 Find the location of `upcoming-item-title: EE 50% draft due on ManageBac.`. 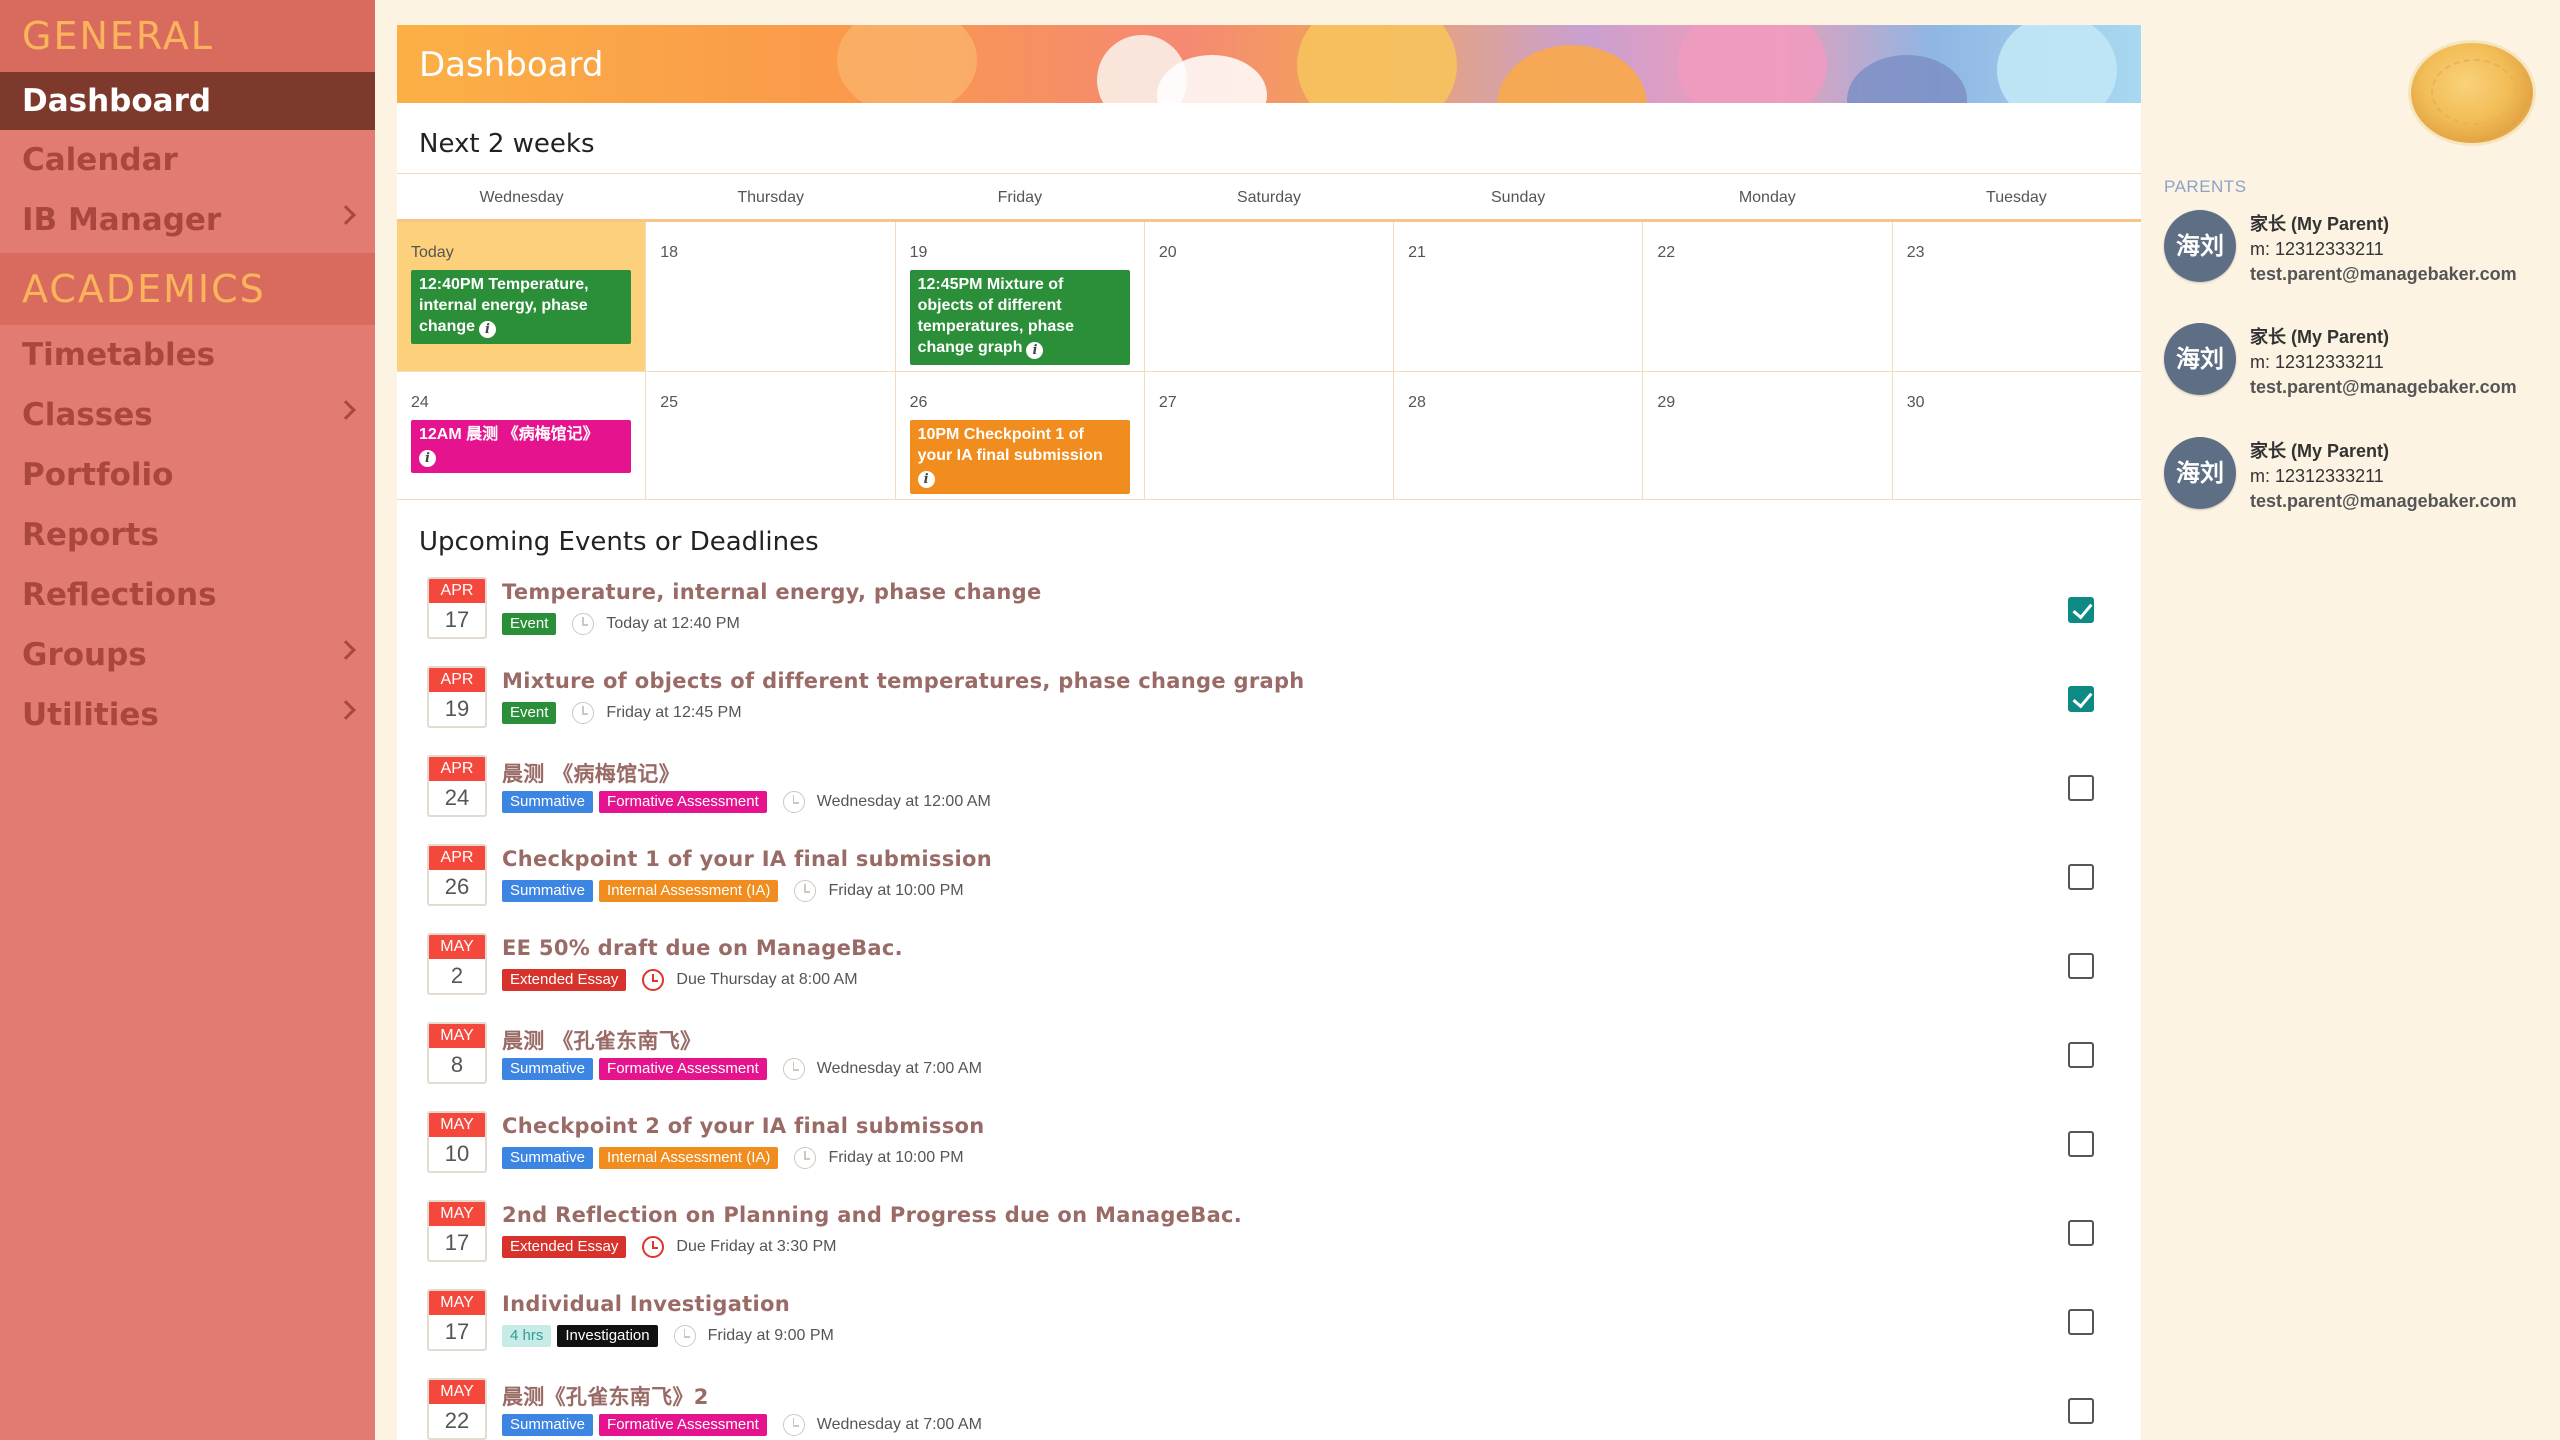

upcoming-item-title: EE 50% draft due on ManageBac. is located at coordinates (702, 948).